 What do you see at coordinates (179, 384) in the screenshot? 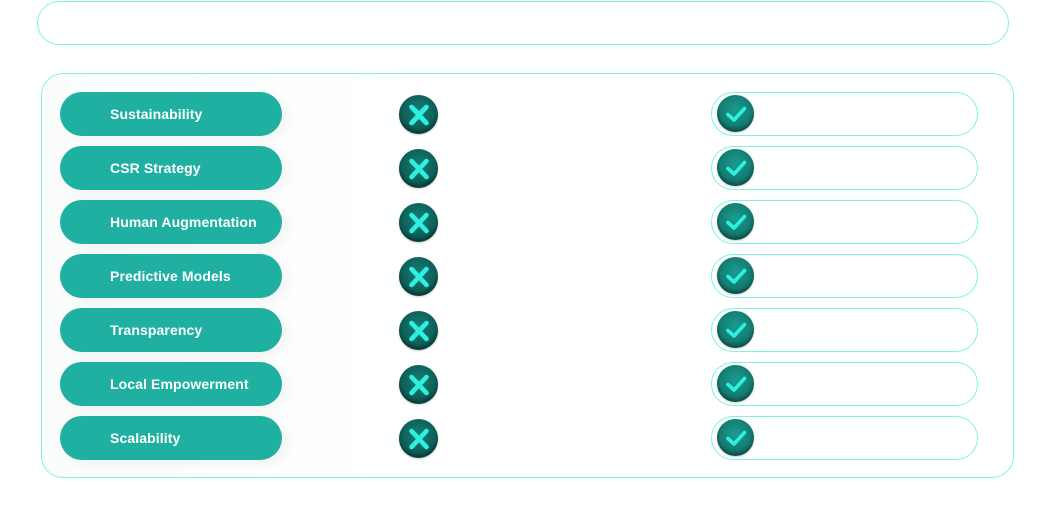
I see `feature-label: Local Empowerment` at bounding box center [179, 384].